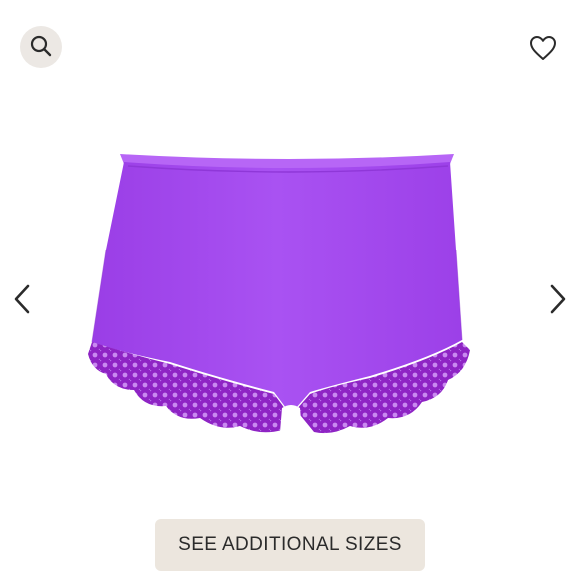  I want to click on next-image-button, so click(558, 300).